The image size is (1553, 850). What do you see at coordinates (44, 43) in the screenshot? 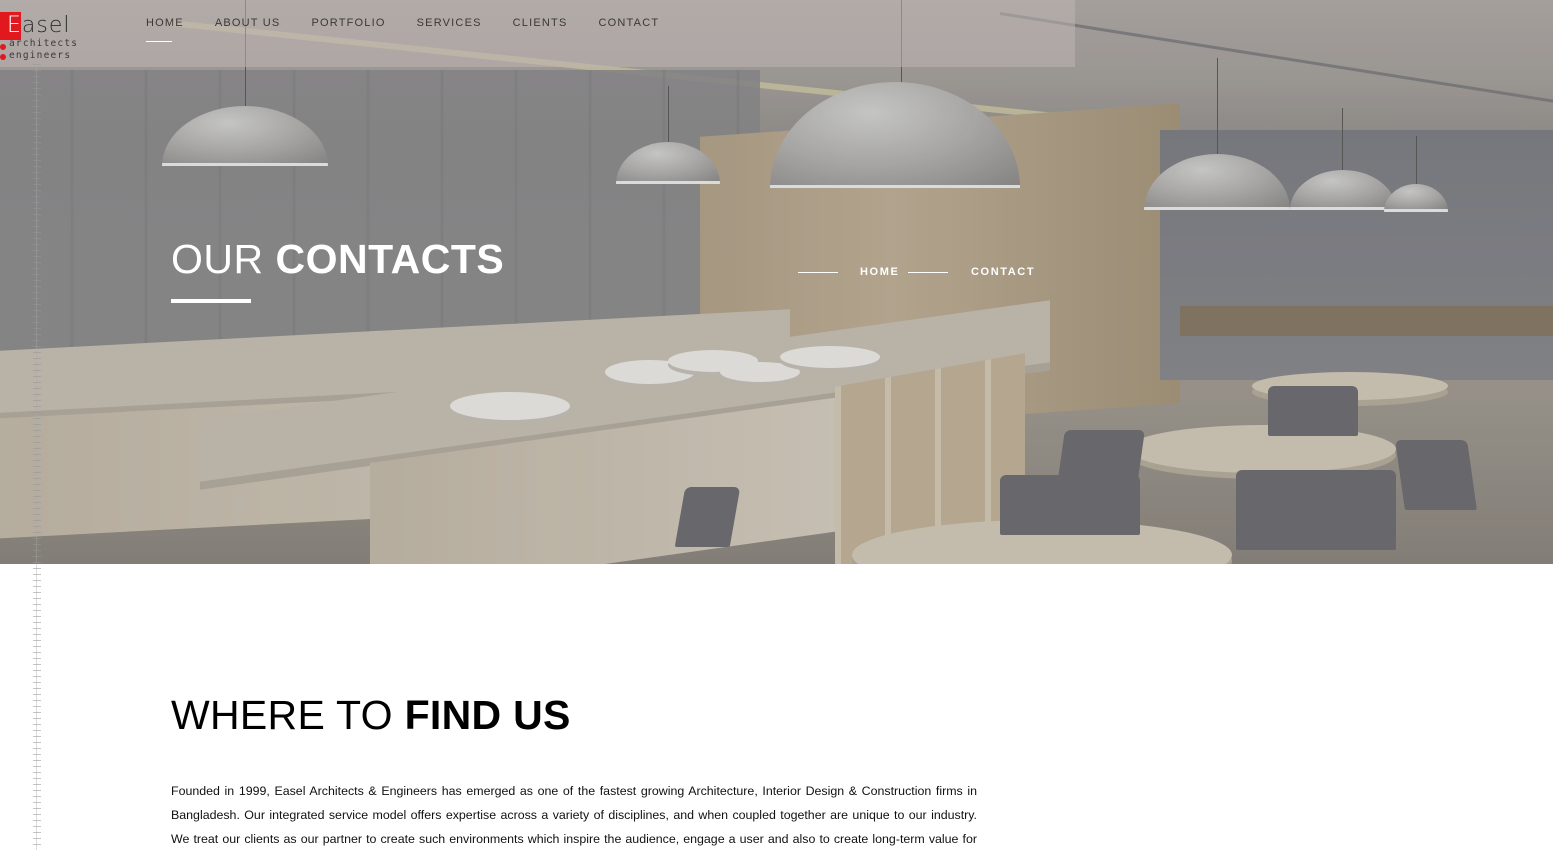
I see `logo-tagline-1: architects` at bounding box center [44, 43].